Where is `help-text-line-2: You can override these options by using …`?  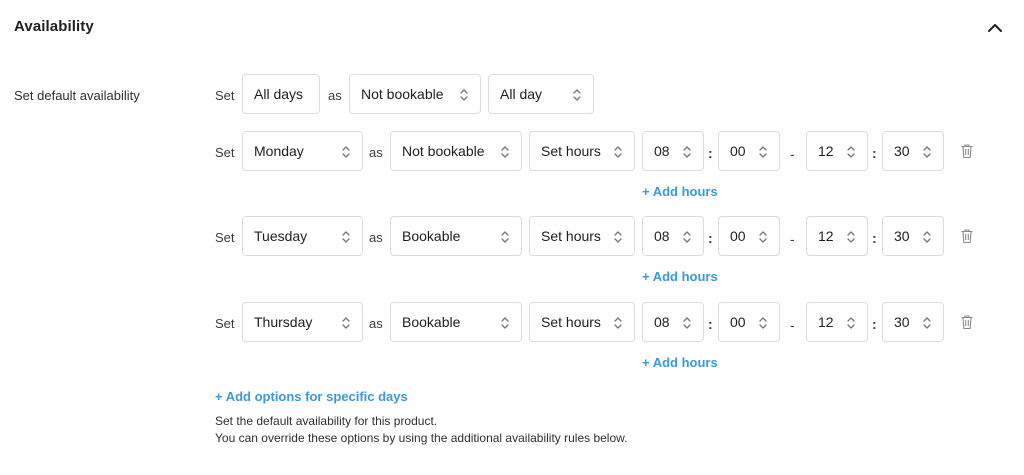 help-text-line-2: You can override these options by using … is located at coordinates (421, 438).